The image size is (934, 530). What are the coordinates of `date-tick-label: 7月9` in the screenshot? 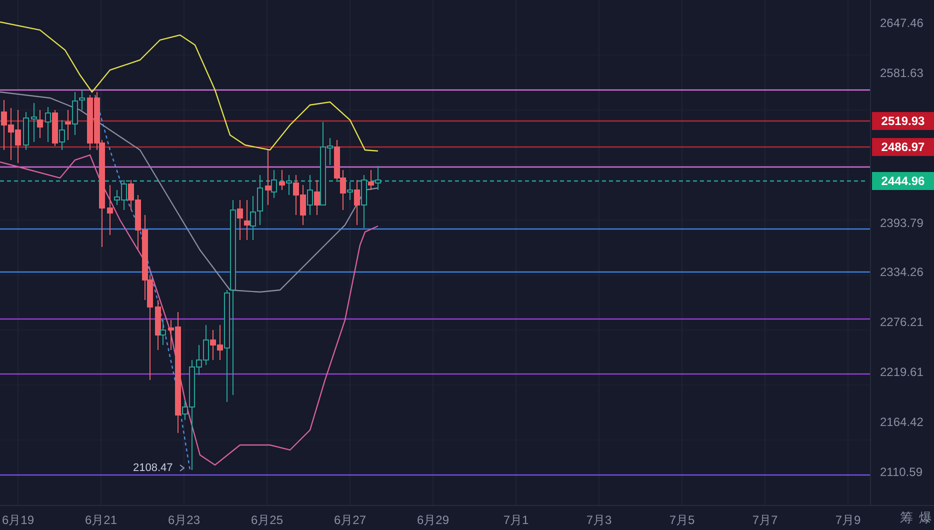 It's located at (848, 520).